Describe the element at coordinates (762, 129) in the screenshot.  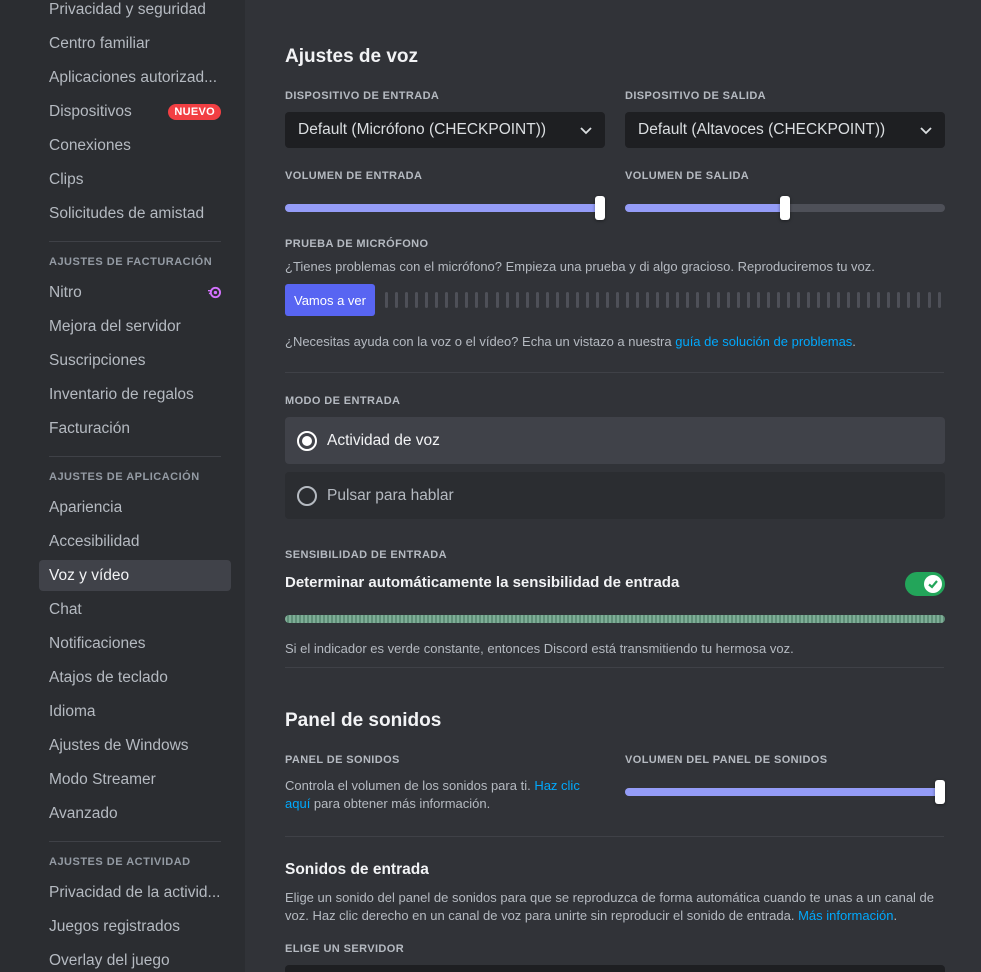
I see `output-device-value: Default (Altavoces (CHECKPOINT))` at that location.